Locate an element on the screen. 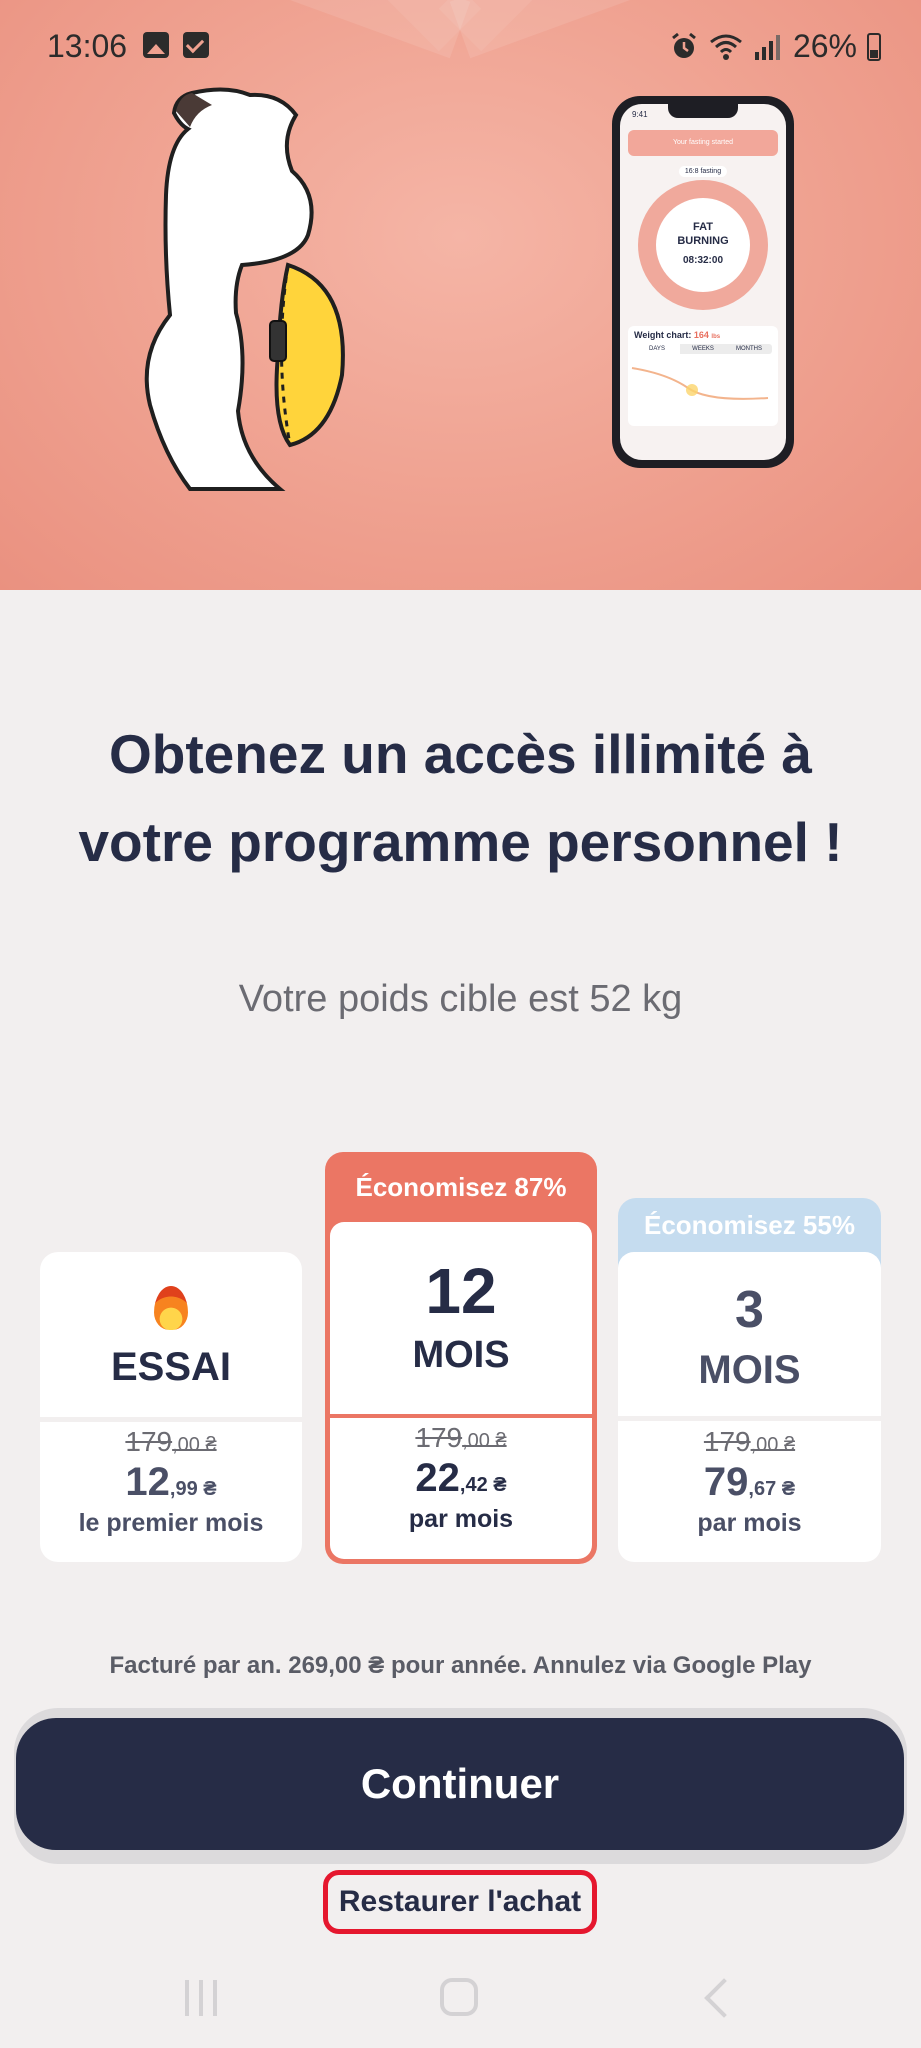  status-time: 13:06 is located at coordinates (87, 46).